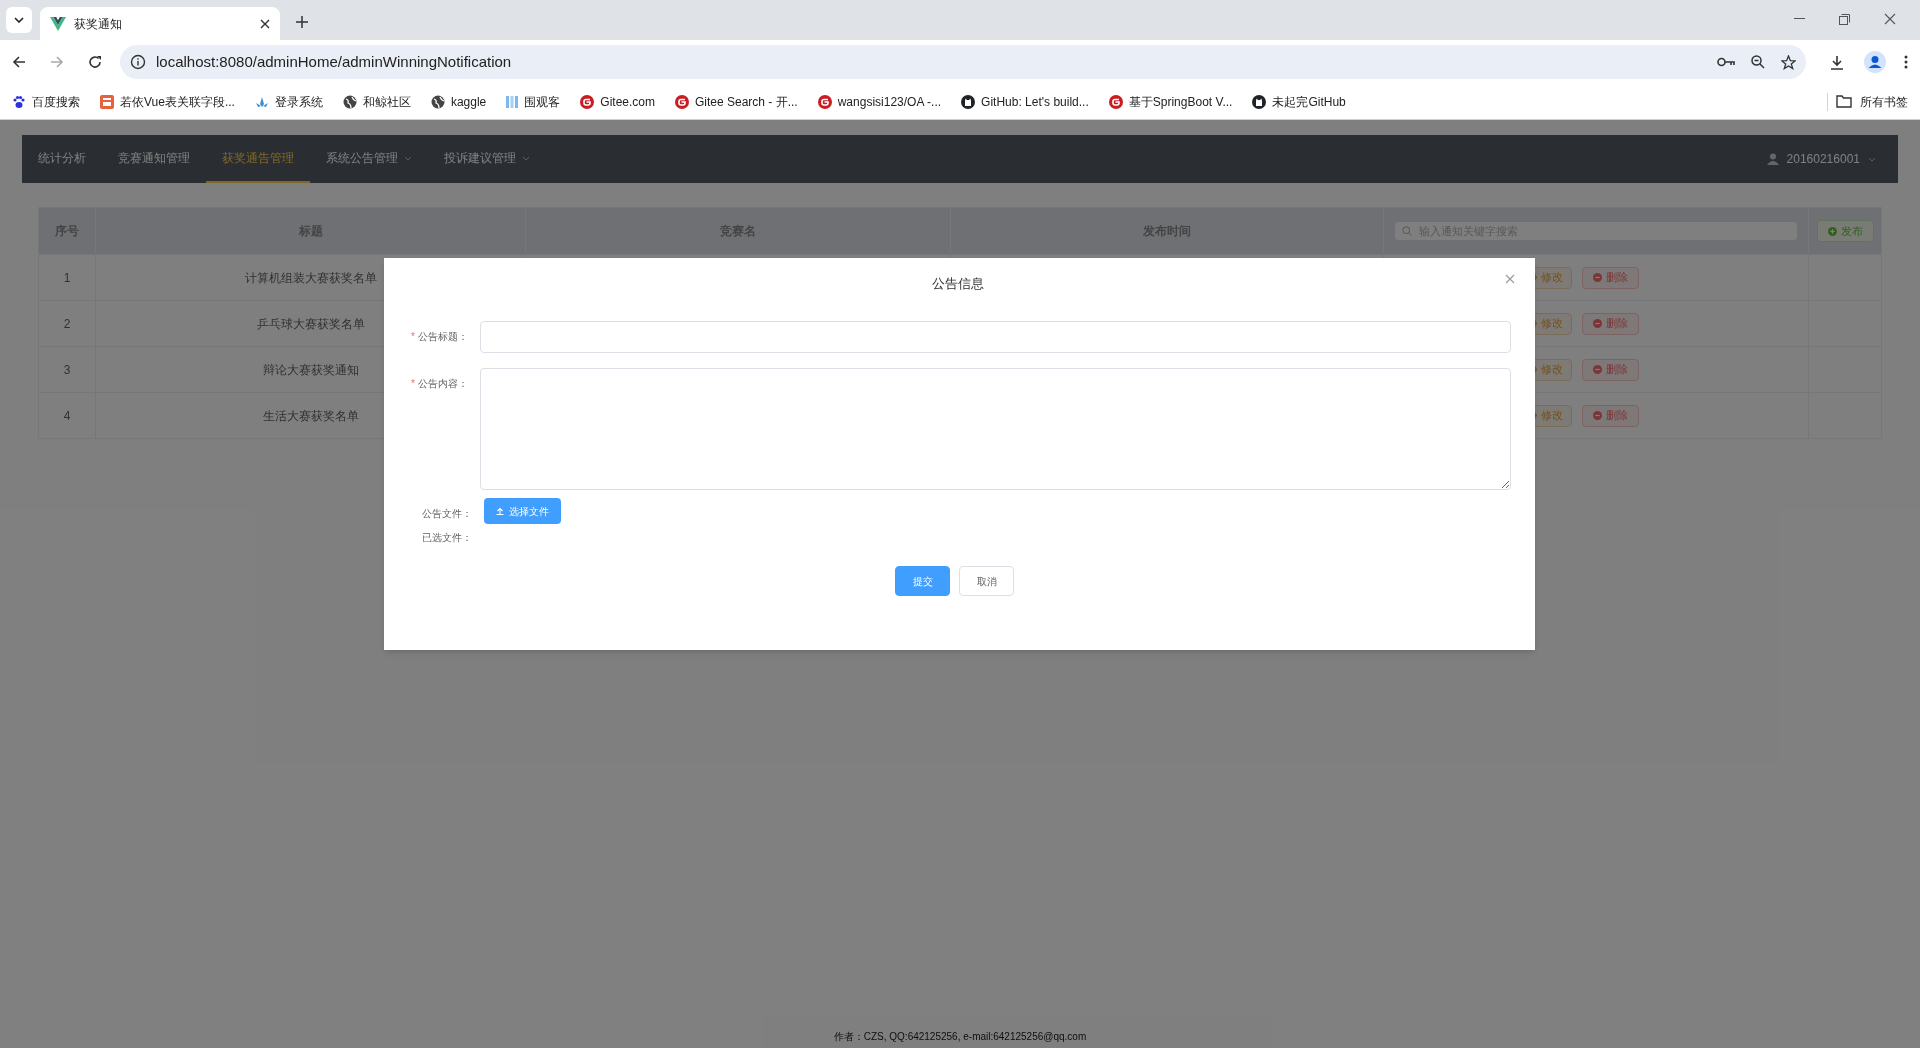  What do you see at coordinates (995, 337) in the screenshot?
I see `title-input` at bounding box center [995, 337].